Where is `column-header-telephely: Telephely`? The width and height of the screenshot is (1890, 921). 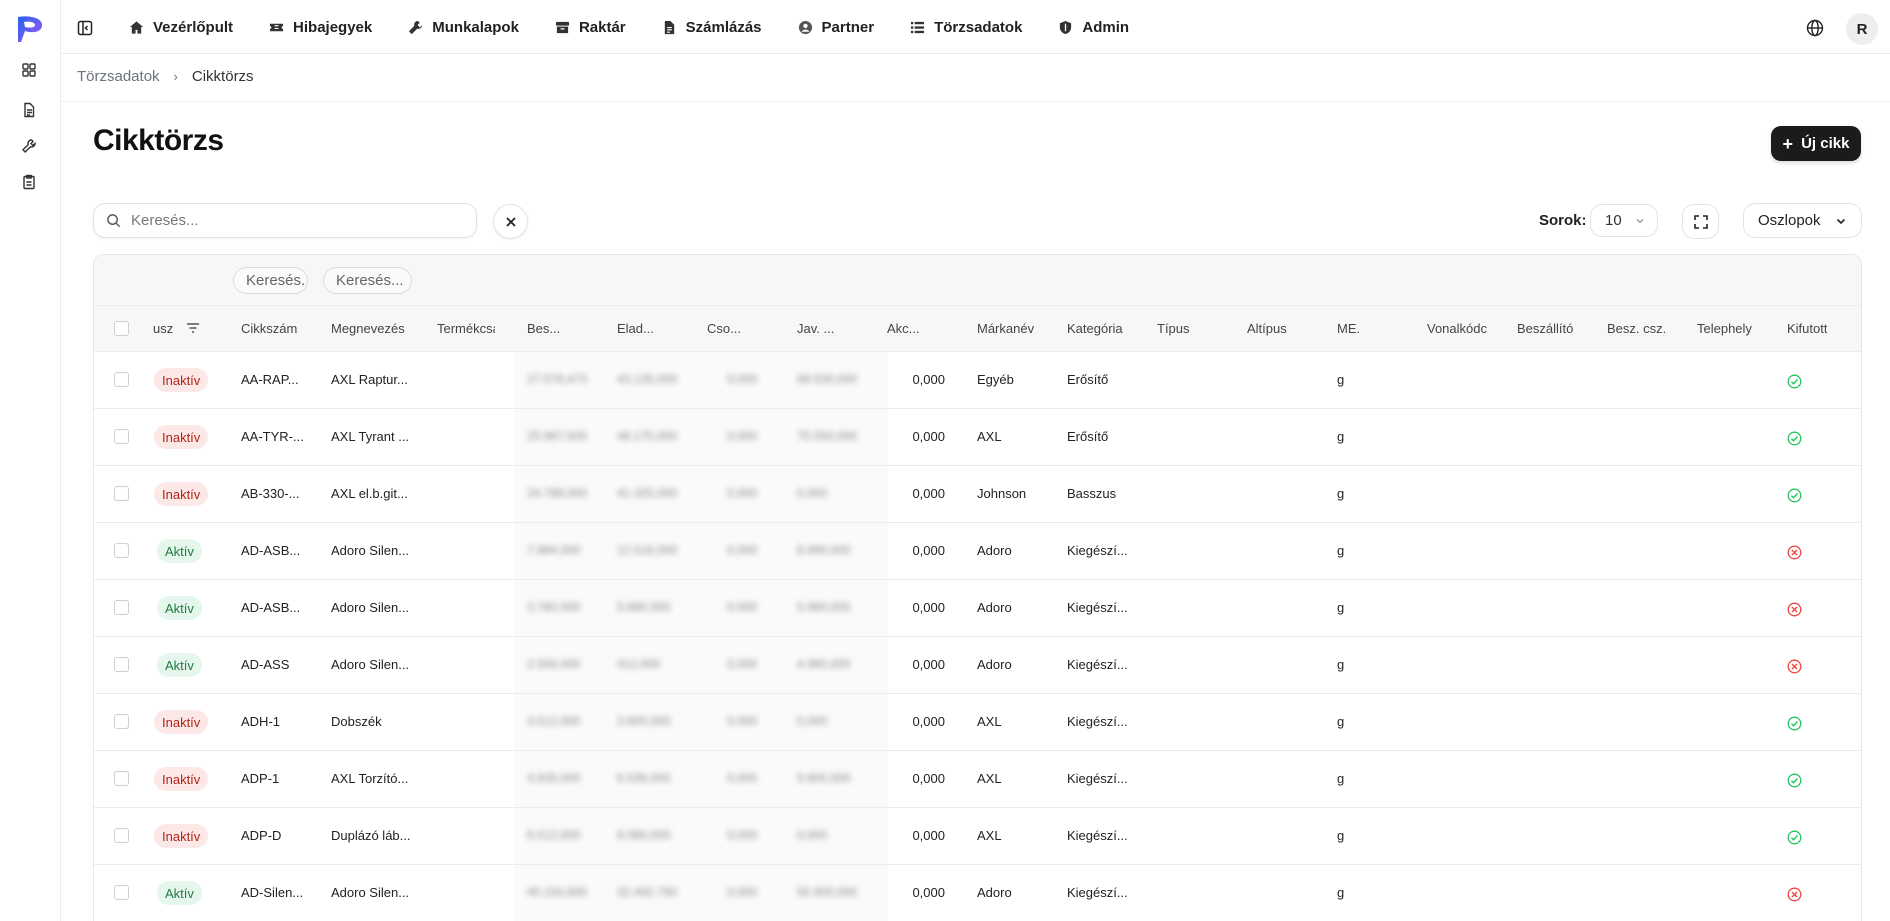
column-header-telephely: Telephely is located at coordinates (1724, 328).